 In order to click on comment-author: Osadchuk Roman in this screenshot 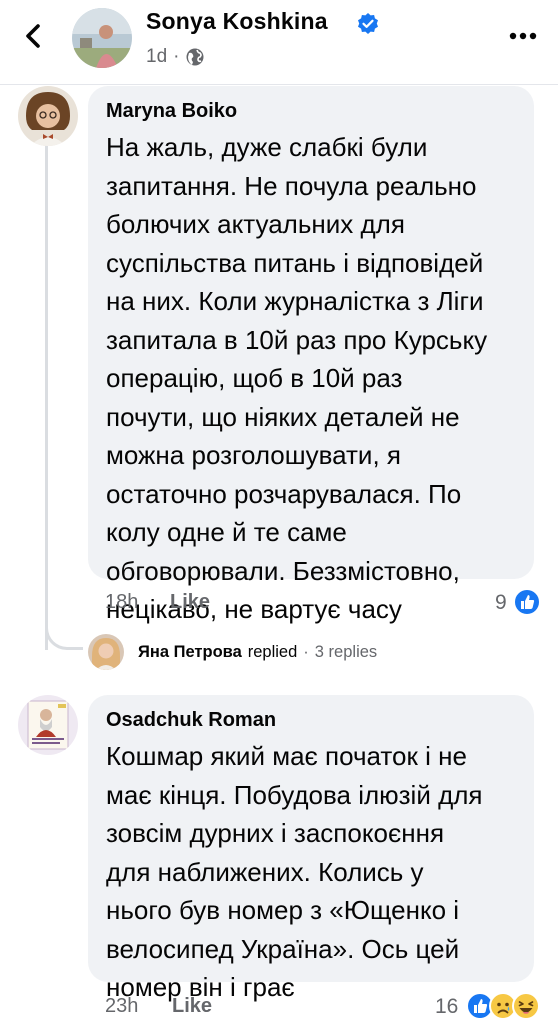, I will do `click(191, 720)`.